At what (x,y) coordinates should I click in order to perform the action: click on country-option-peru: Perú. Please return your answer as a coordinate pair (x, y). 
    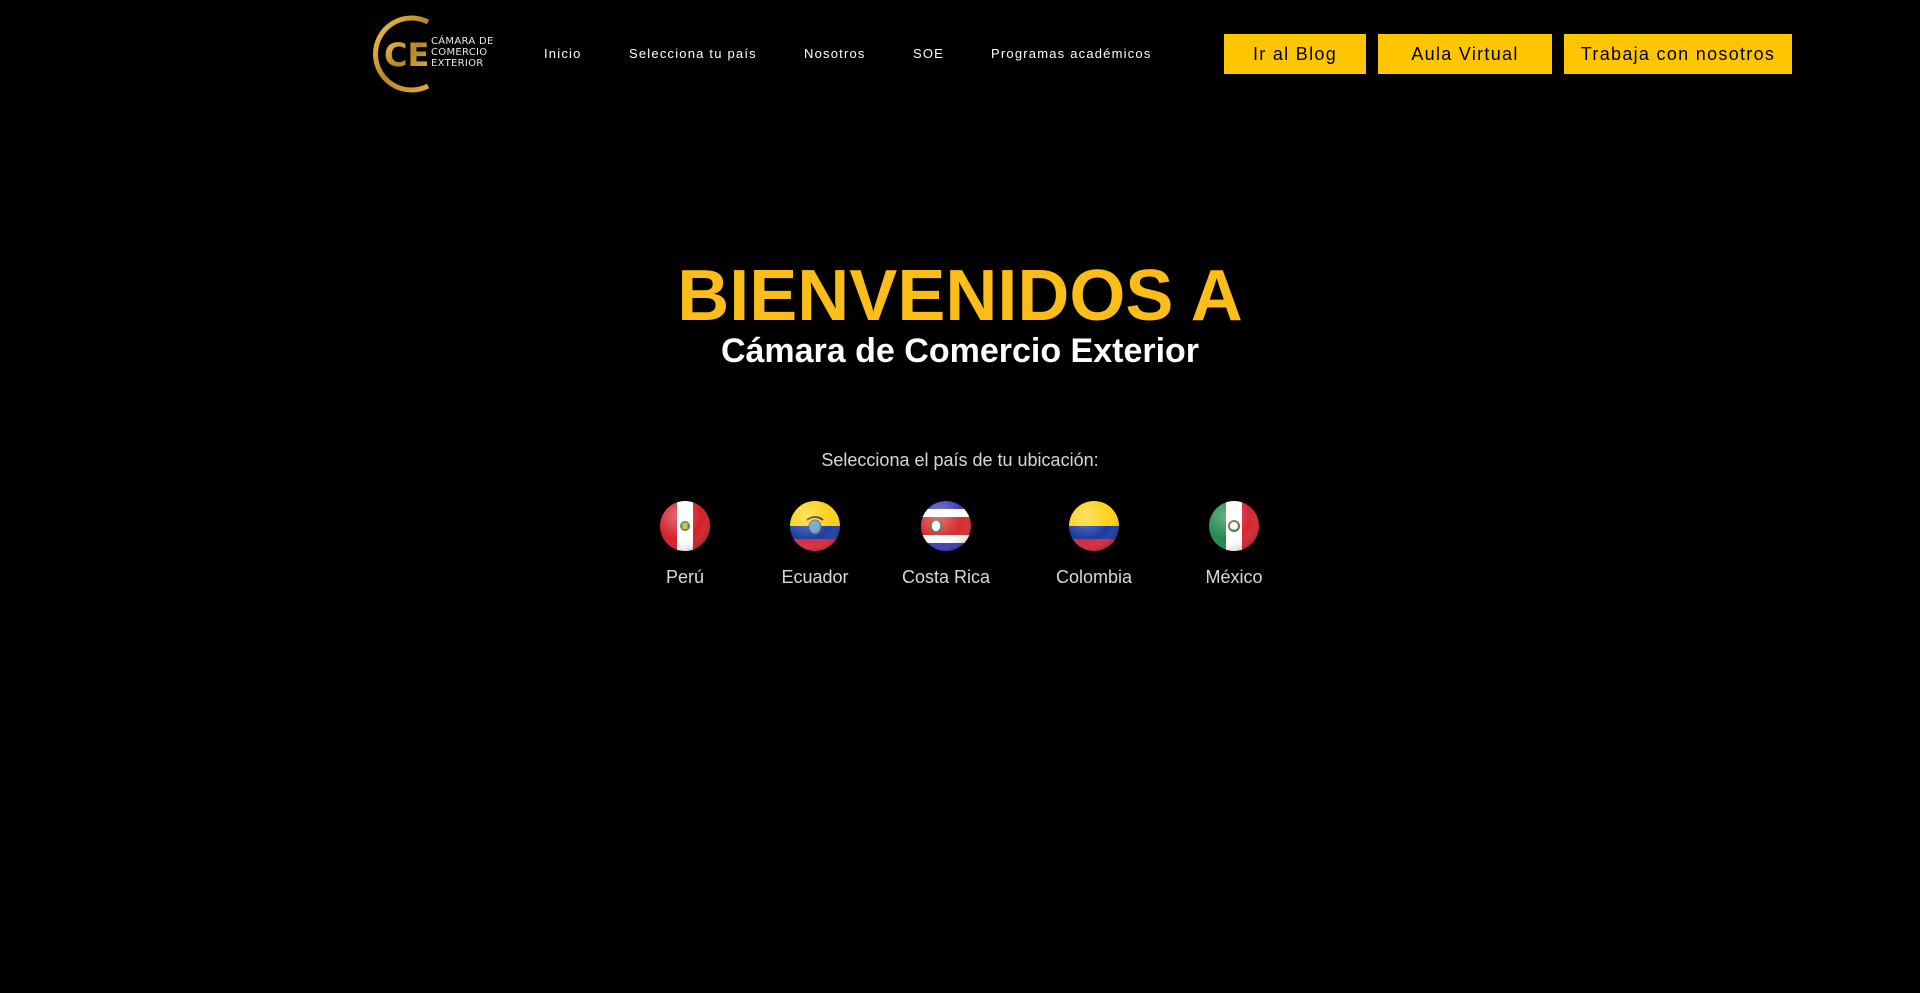
    Looking at the image, I should click on (685, 544).